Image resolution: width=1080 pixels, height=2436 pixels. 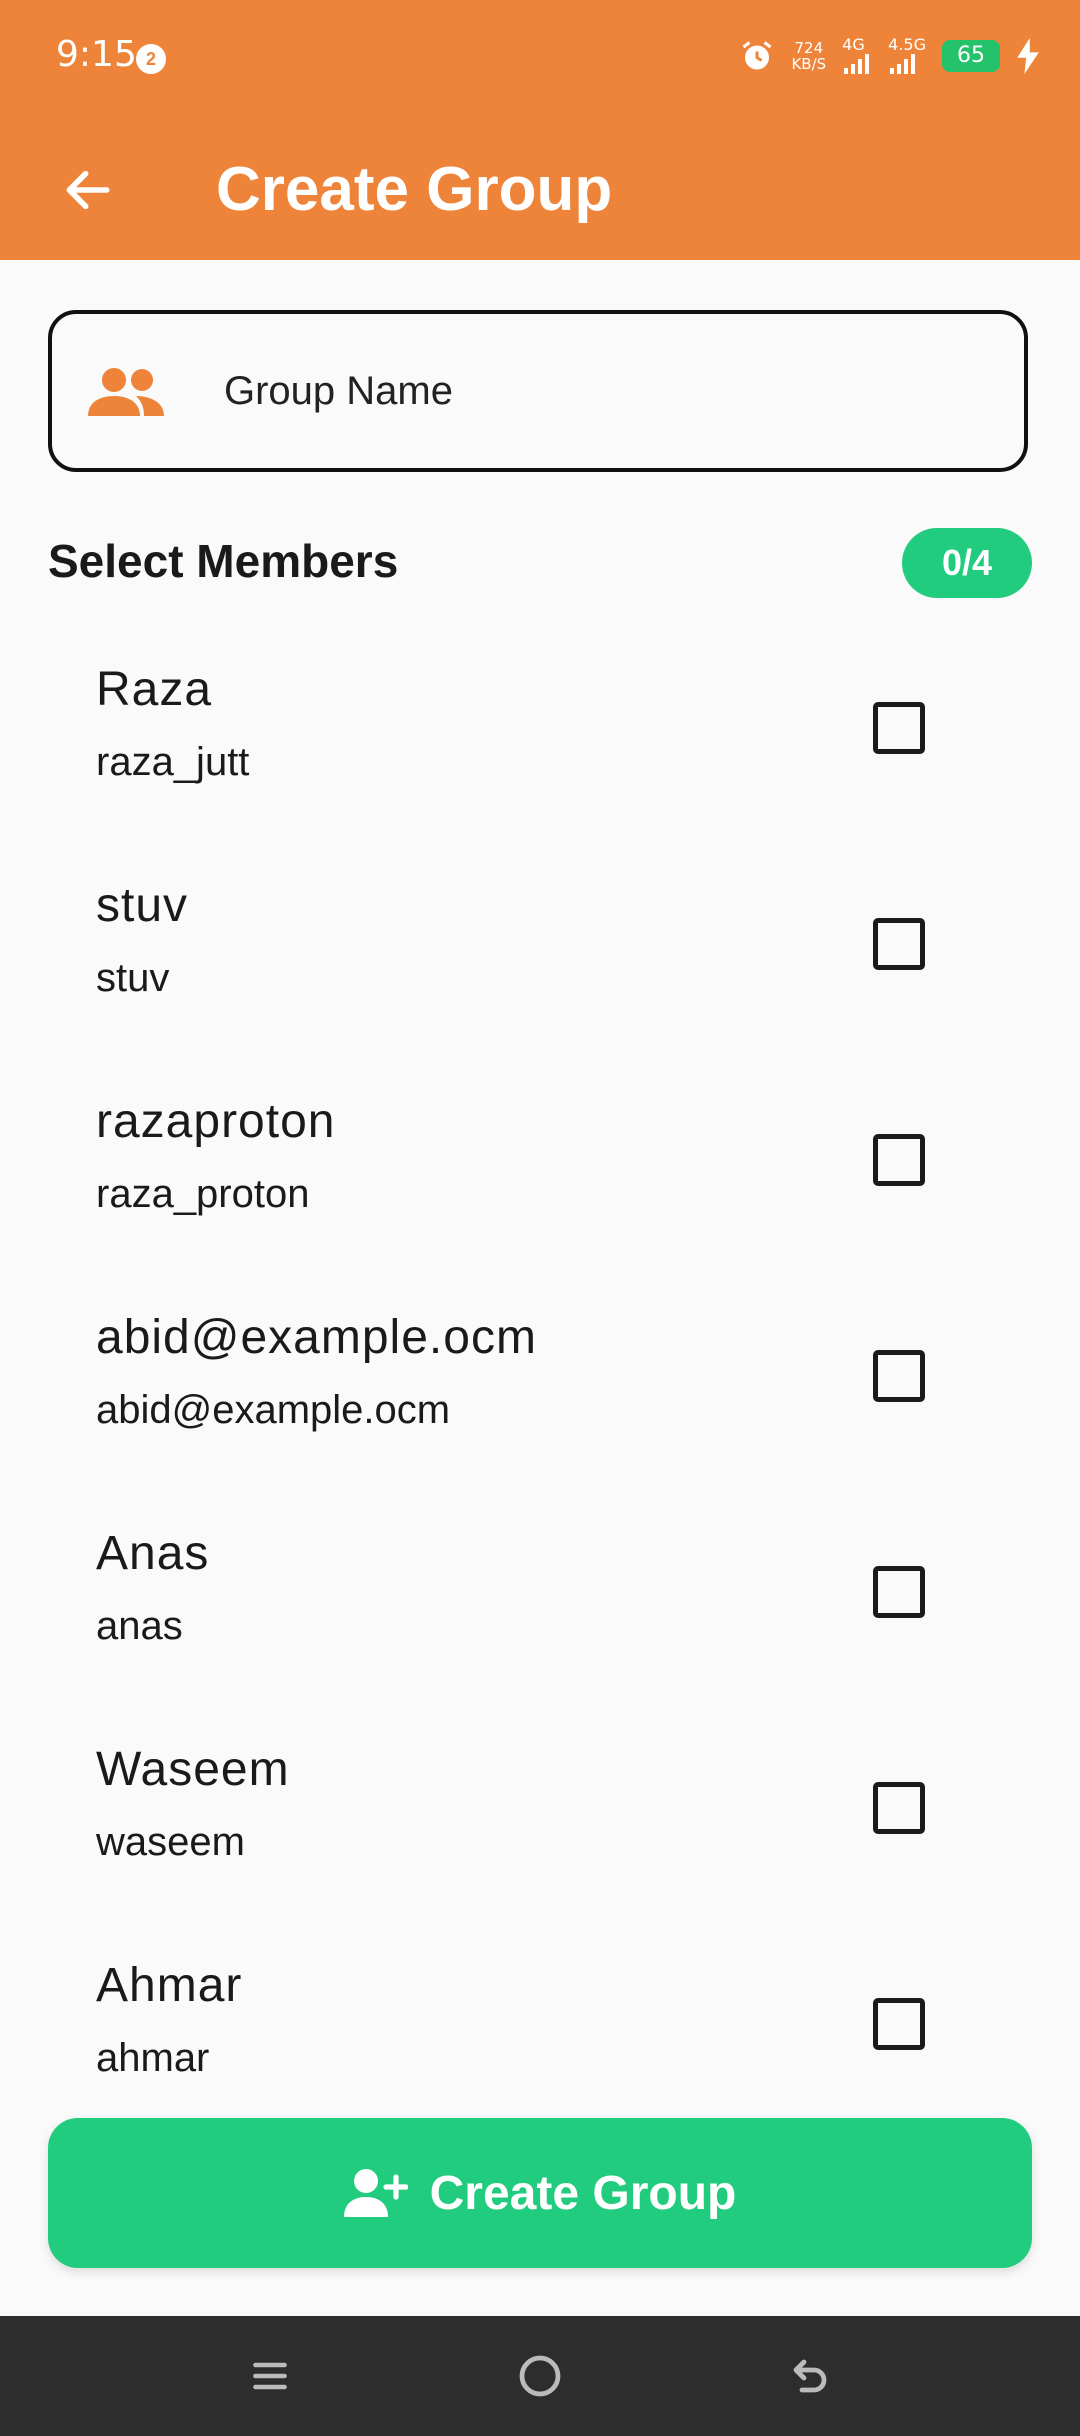 I want to click on network-45g-label: 4.5G, so click(x=907, y=44).